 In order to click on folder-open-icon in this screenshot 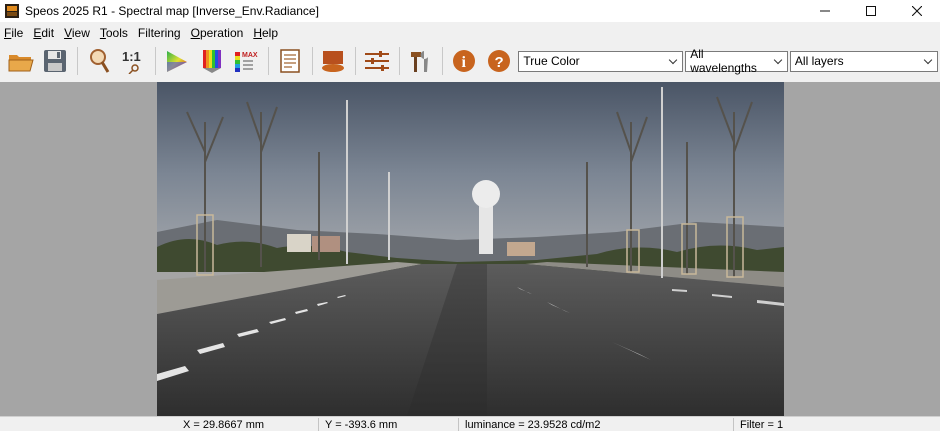, I will do `click(21, 63)`.